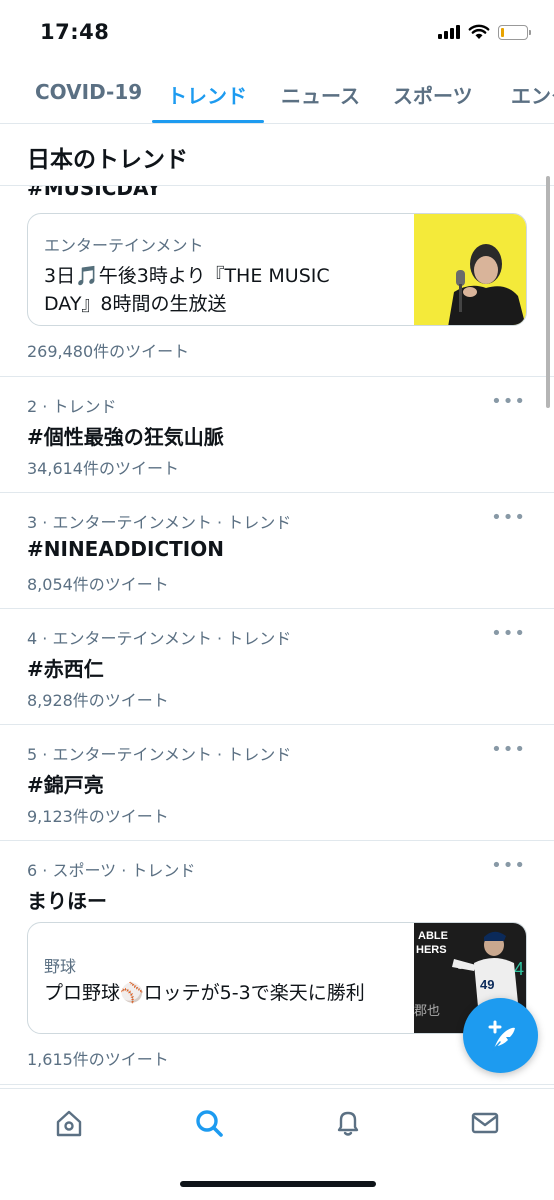 Image resolution: width=554 pixels, height=1200 pixels. Describe the element at coordinates (72, 406) in the screenshot. I see `trend-meta: 2 · トレンド` at that location.